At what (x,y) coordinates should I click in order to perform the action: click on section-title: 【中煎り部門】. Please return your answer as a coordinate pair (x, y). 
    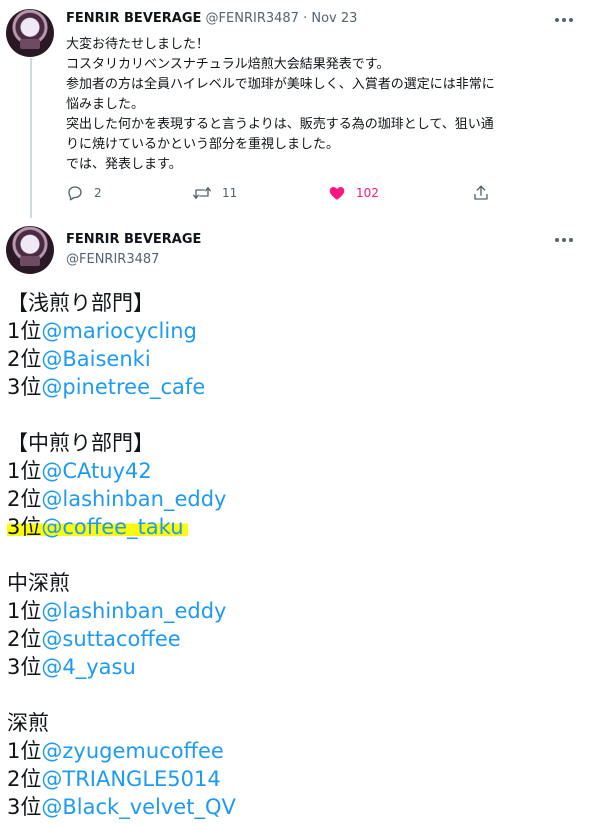
    Looking at the image, I should click on (80, 443).